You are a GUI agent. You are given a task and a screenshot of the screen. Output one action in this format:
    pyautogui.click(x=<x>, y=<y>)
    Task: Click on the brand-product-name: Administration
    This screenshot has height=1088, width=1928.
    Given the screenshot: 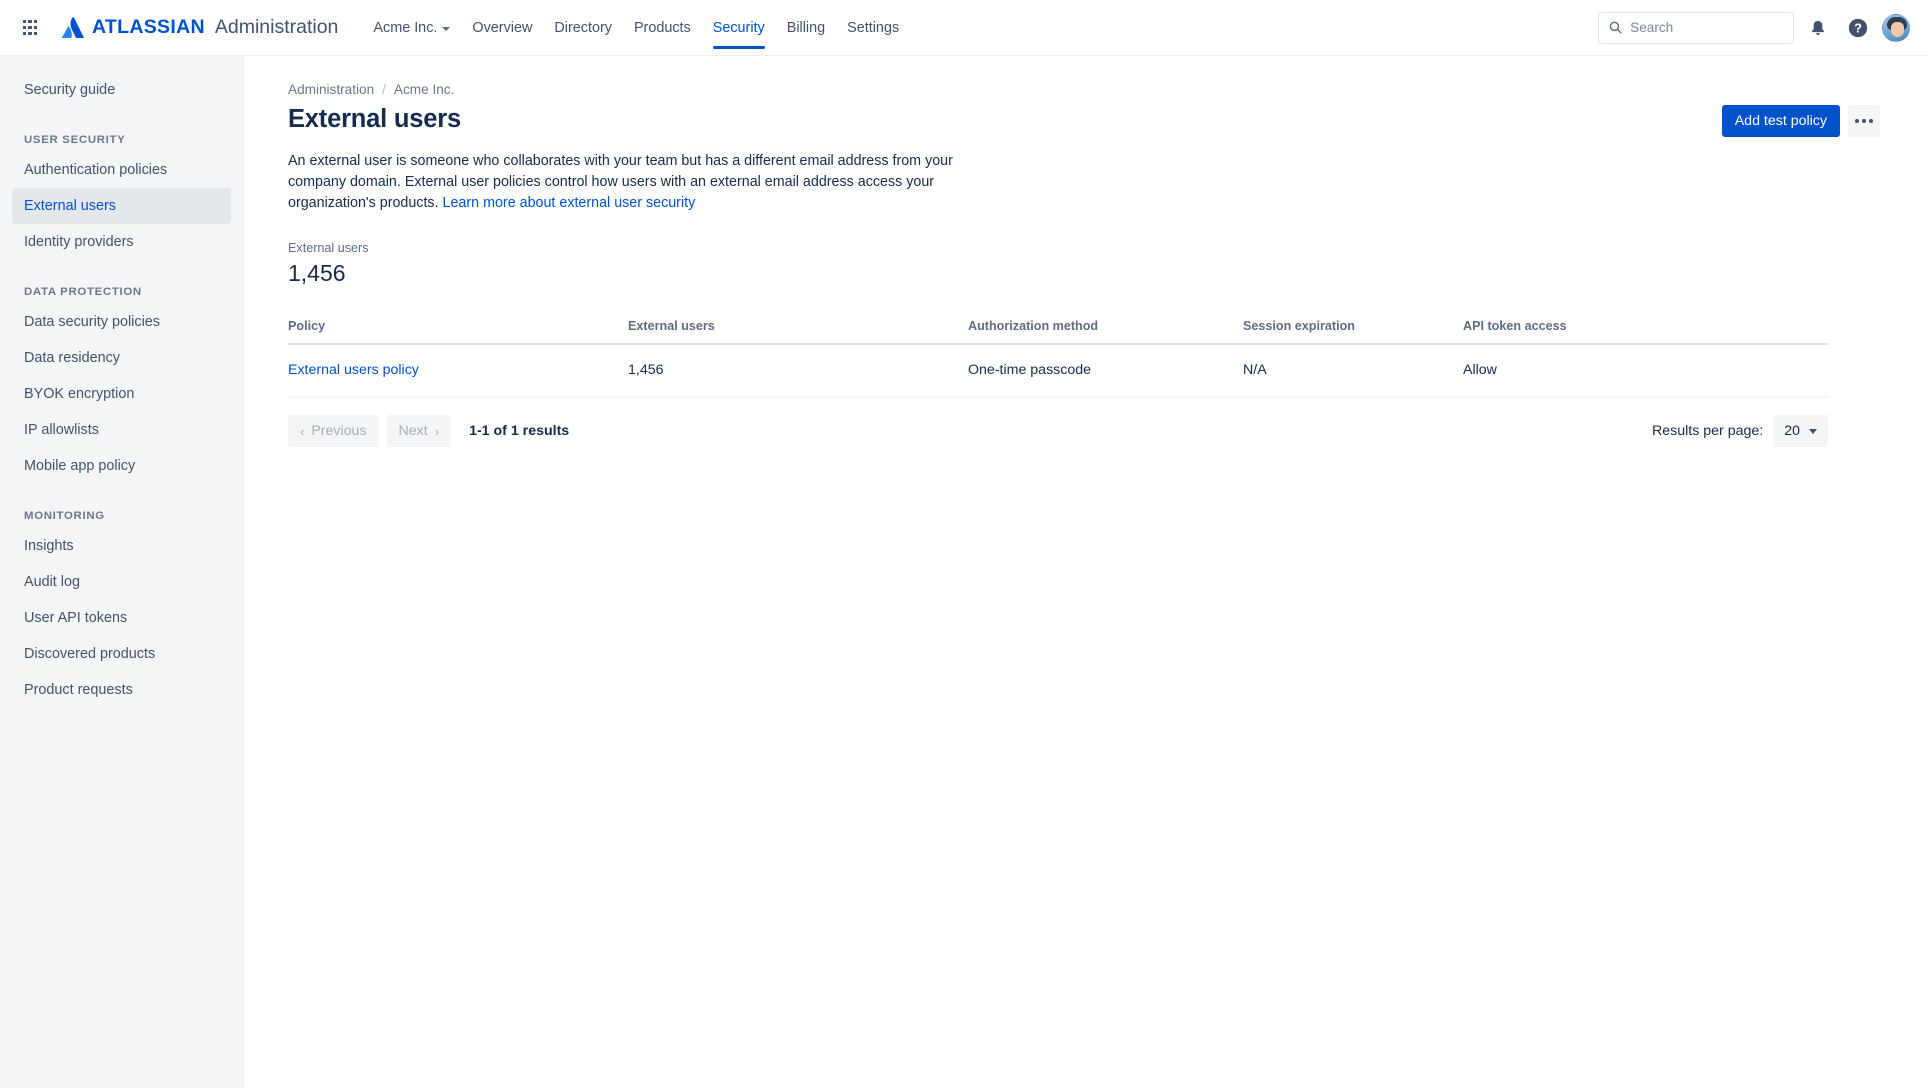 What is the action you would take?
    pyautogui.click(x=276, y=27)
    